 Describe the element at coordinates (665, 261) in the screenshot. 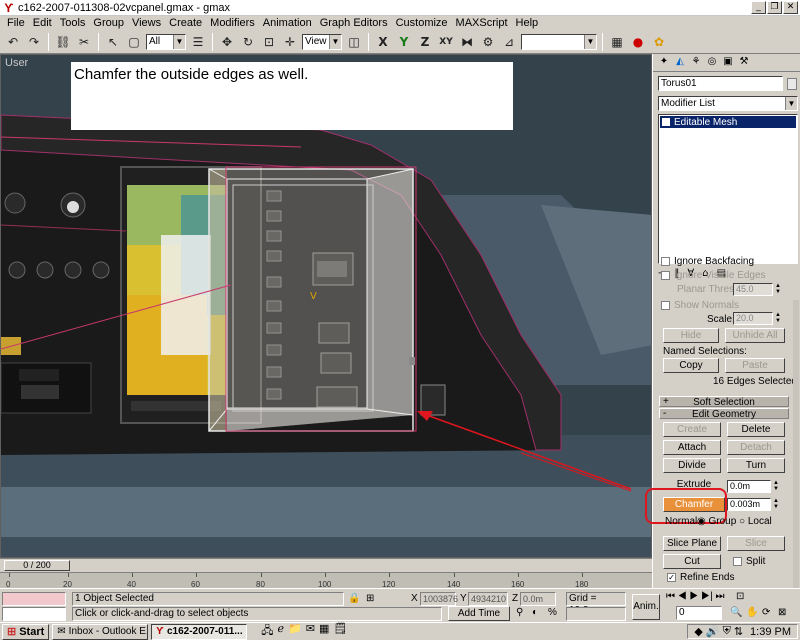

I see `ignore-backfacing-checkbox` at that location.